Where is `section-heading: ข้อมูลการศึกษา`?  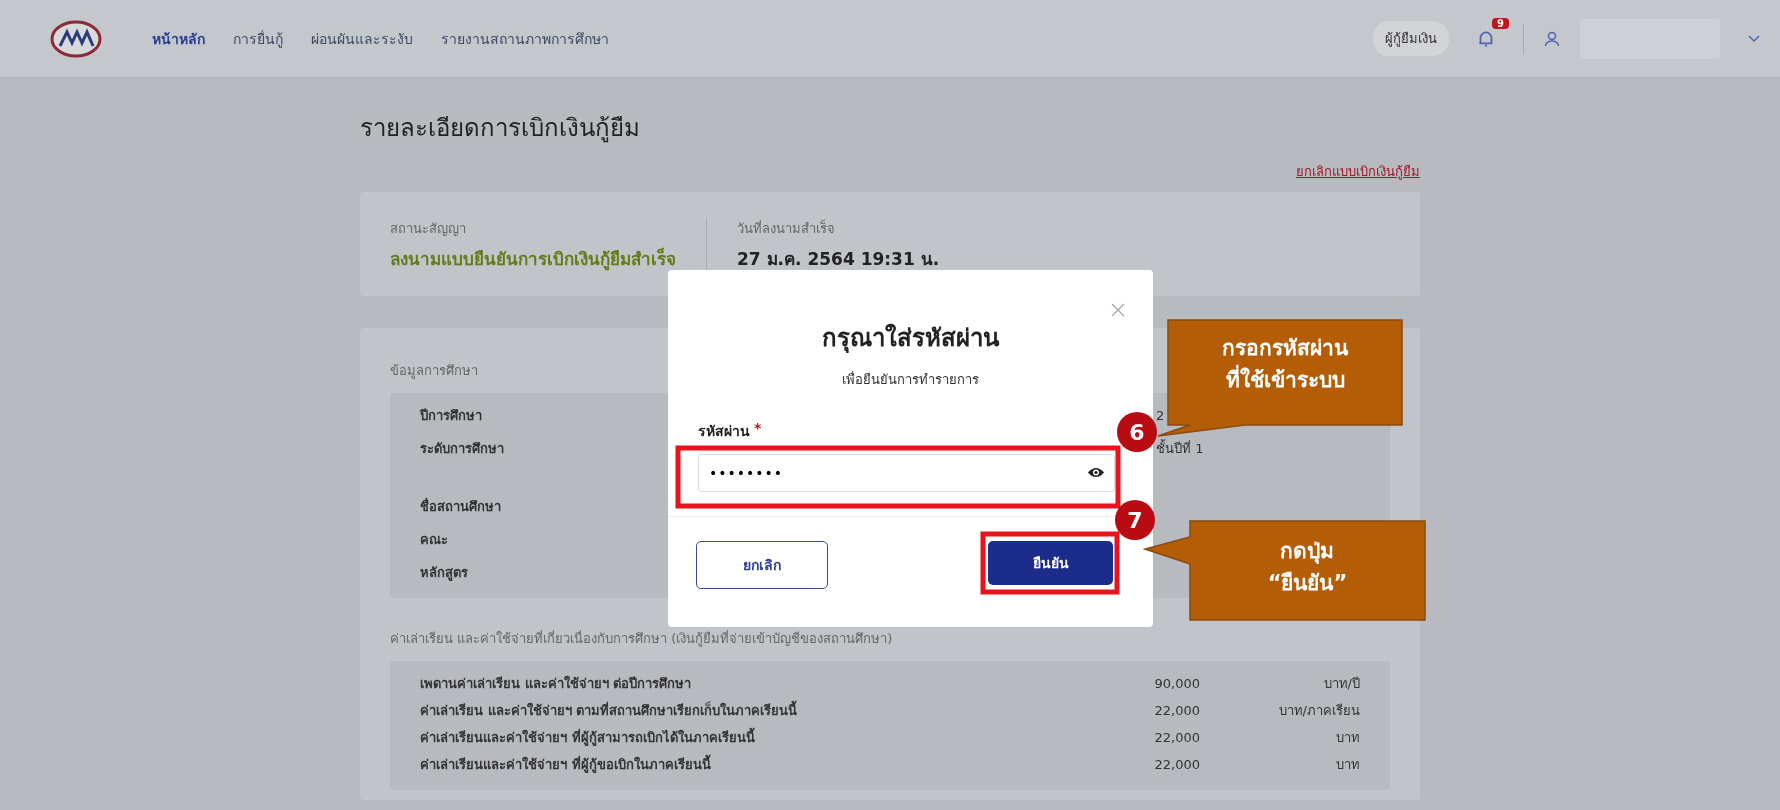
section-heading: ข้อมูลการศึกษา is located at coordinates (434, 371).